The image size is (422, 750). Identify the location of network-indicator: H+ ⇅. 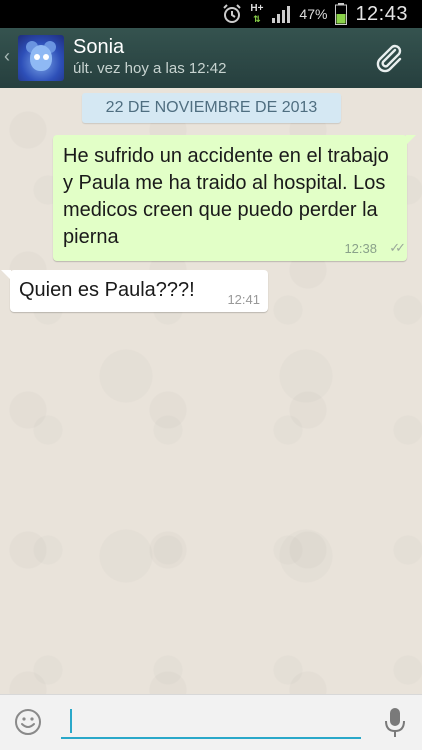
(257, 14).